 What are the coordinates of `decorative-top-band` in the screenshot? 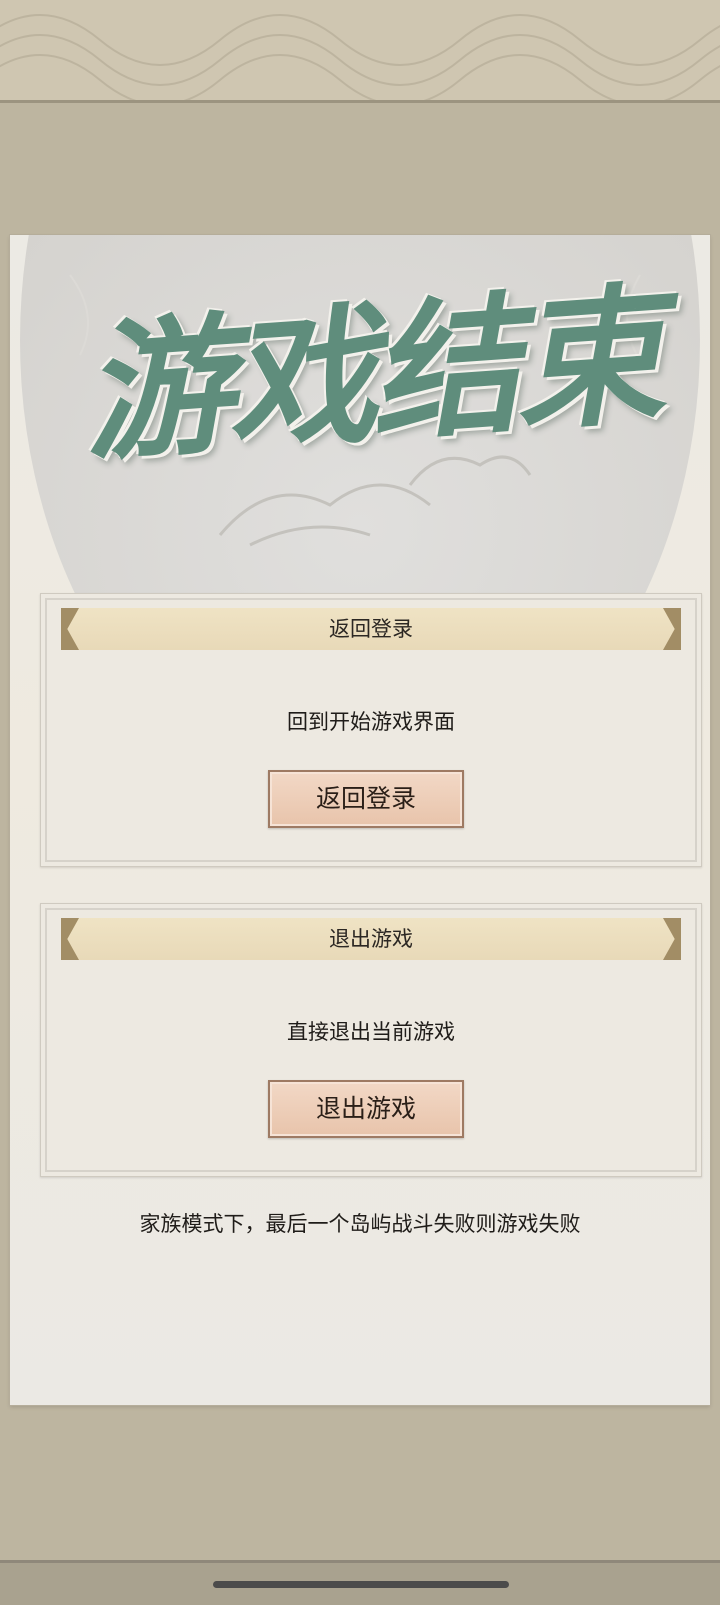 It's located at (360, 51).